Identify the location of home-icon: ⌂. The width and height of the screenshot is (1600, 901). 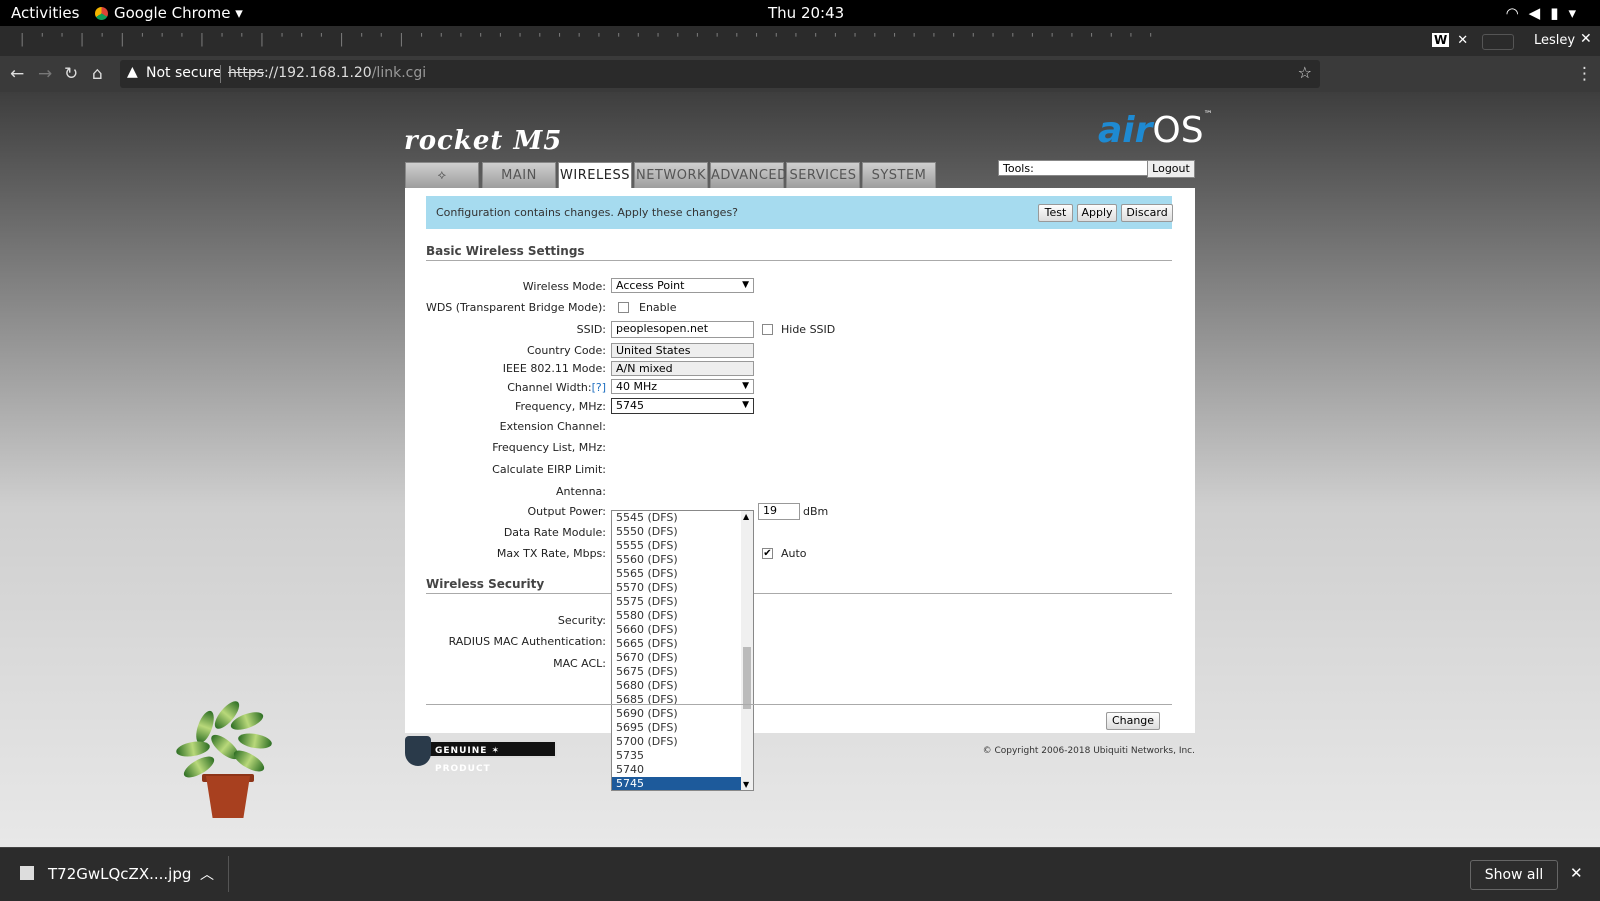
(97, 74).